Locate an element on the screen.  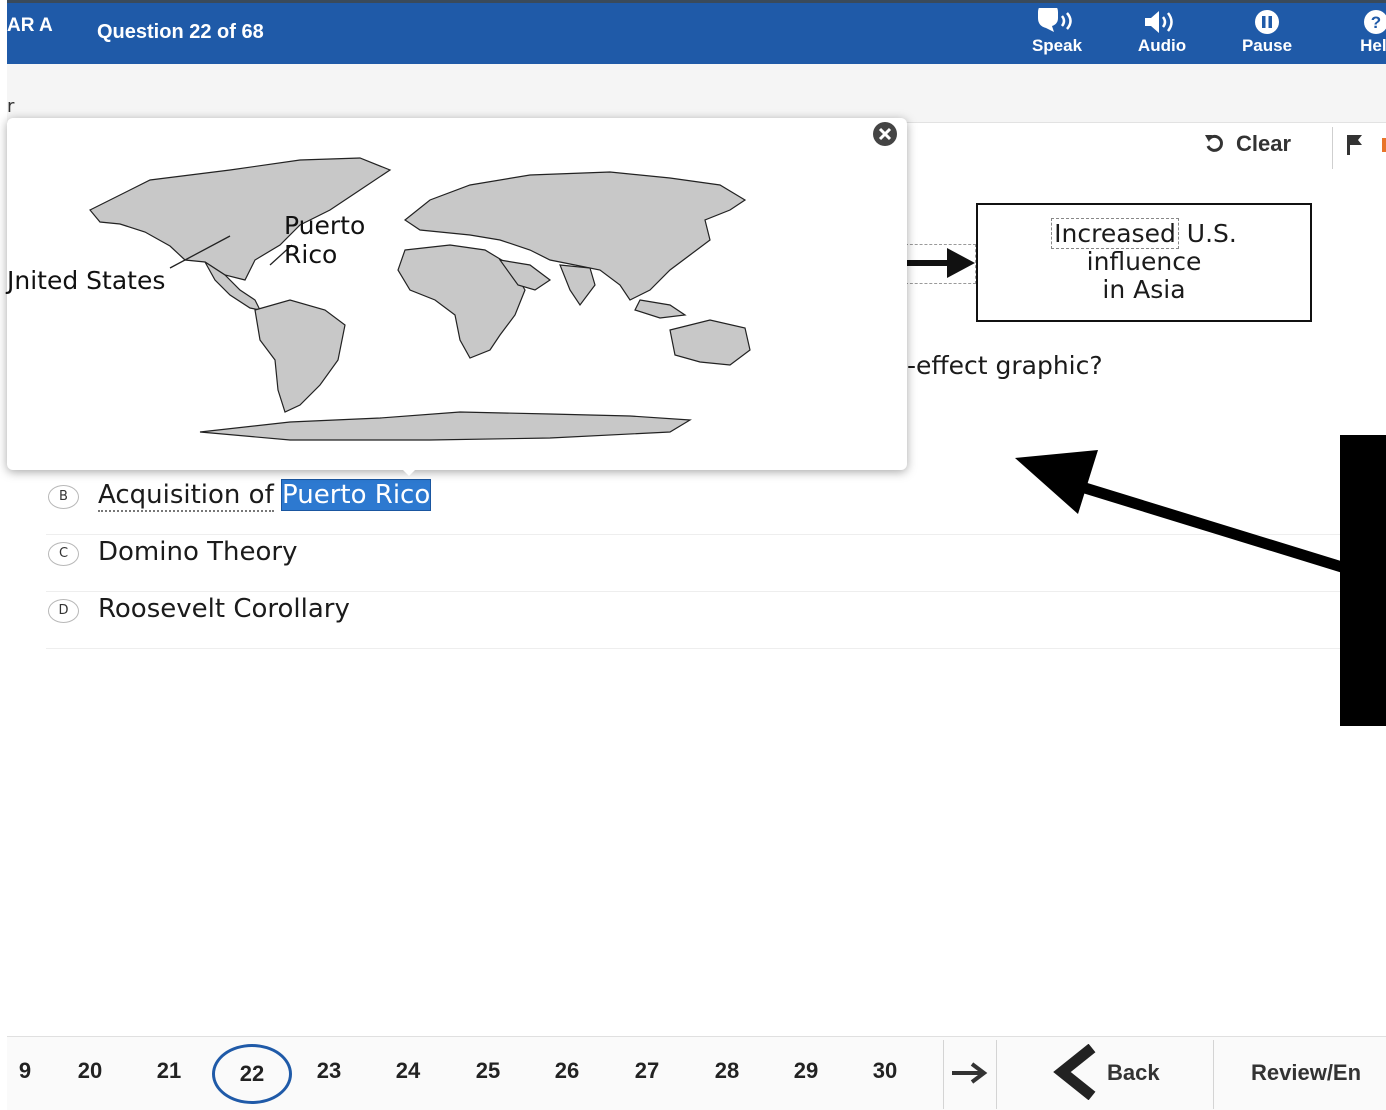
effect-line-influence: influence is located at coordinates (1144, 261).